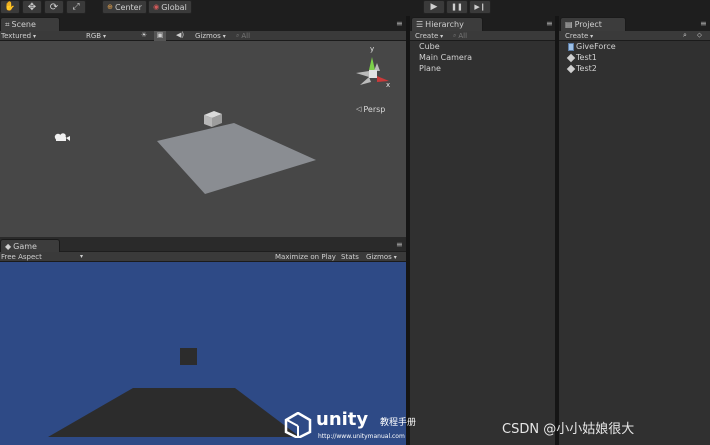 Image resolution: width=710 pixels, height=445 pixels. I want to click on persp-icon: ◁, so click(359, 109).